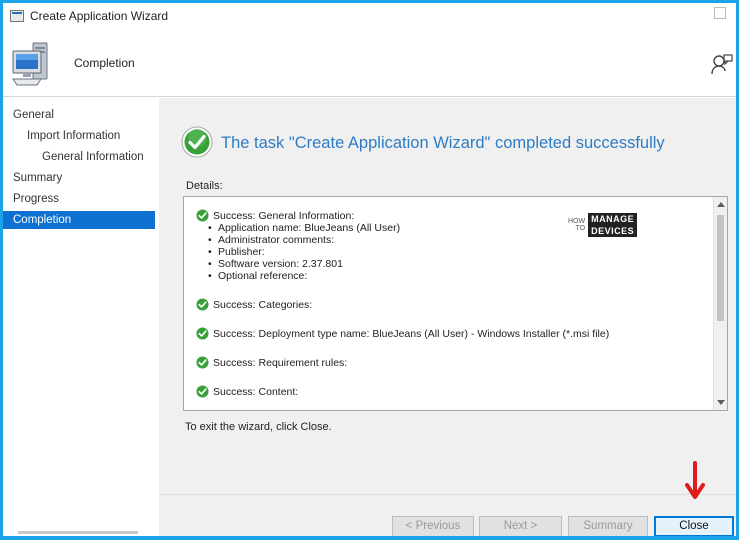 Image resolution: width=739 pixels, height=540 pixels. I want to click on nav-item-label: Completion, so click(42, 220).